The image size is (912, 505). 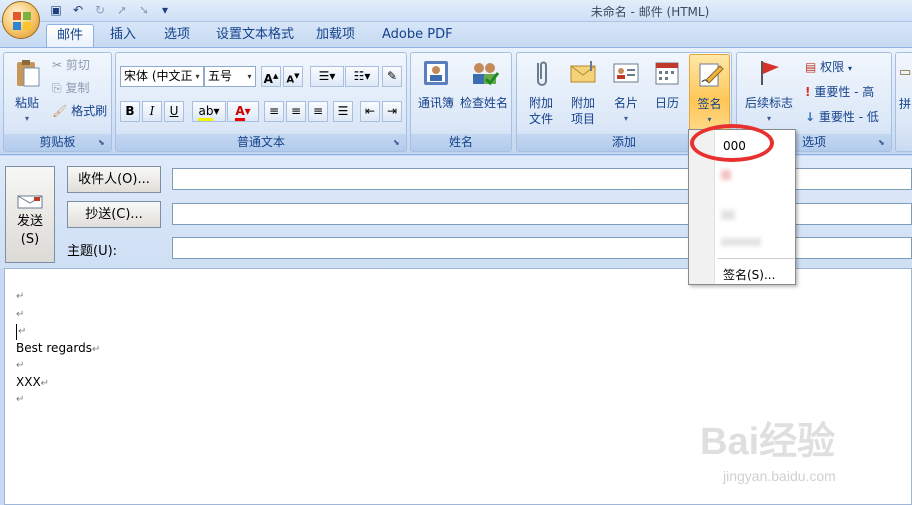 I want to click on down-arrow-icon: ↓, so click(x=810, y=117).